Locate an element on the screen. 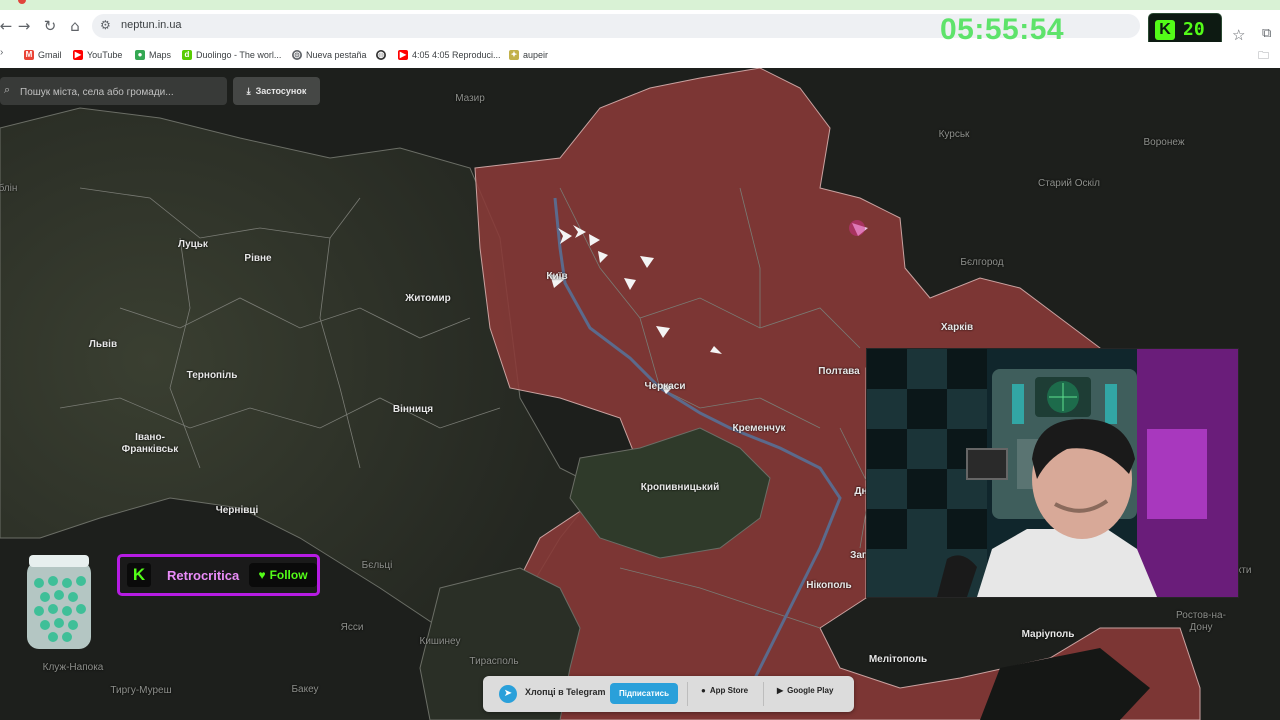  stream-jar-widget is located at coordinates (59, 603).